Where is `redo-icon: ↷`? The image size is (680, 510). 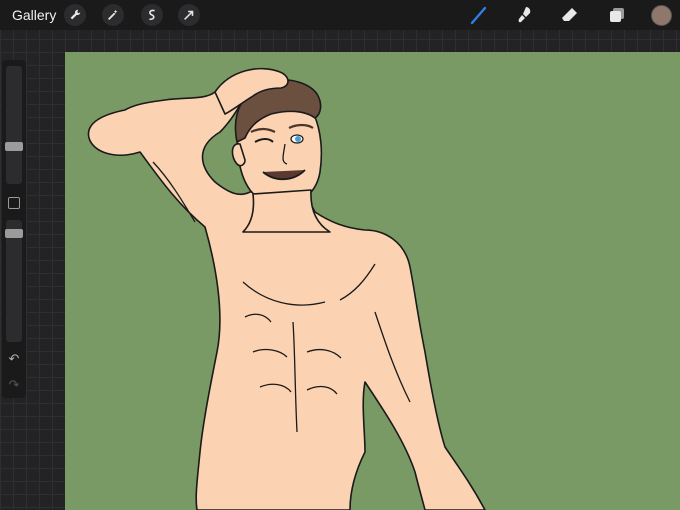 redo-icon: ↷ is located at coordinates (14, 385).